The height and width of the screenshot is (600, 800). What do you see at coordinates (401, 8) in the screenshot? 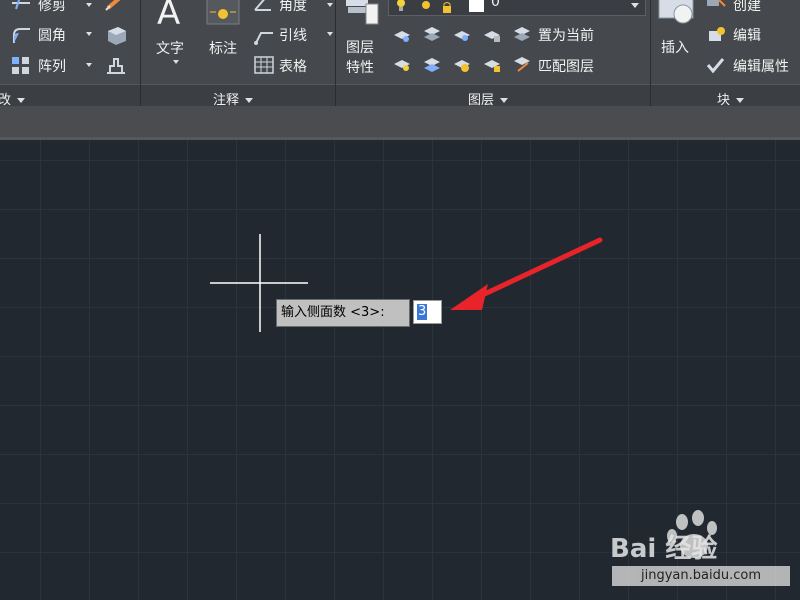
I see `light-bulb-icon` at bounding box center [401, 8].